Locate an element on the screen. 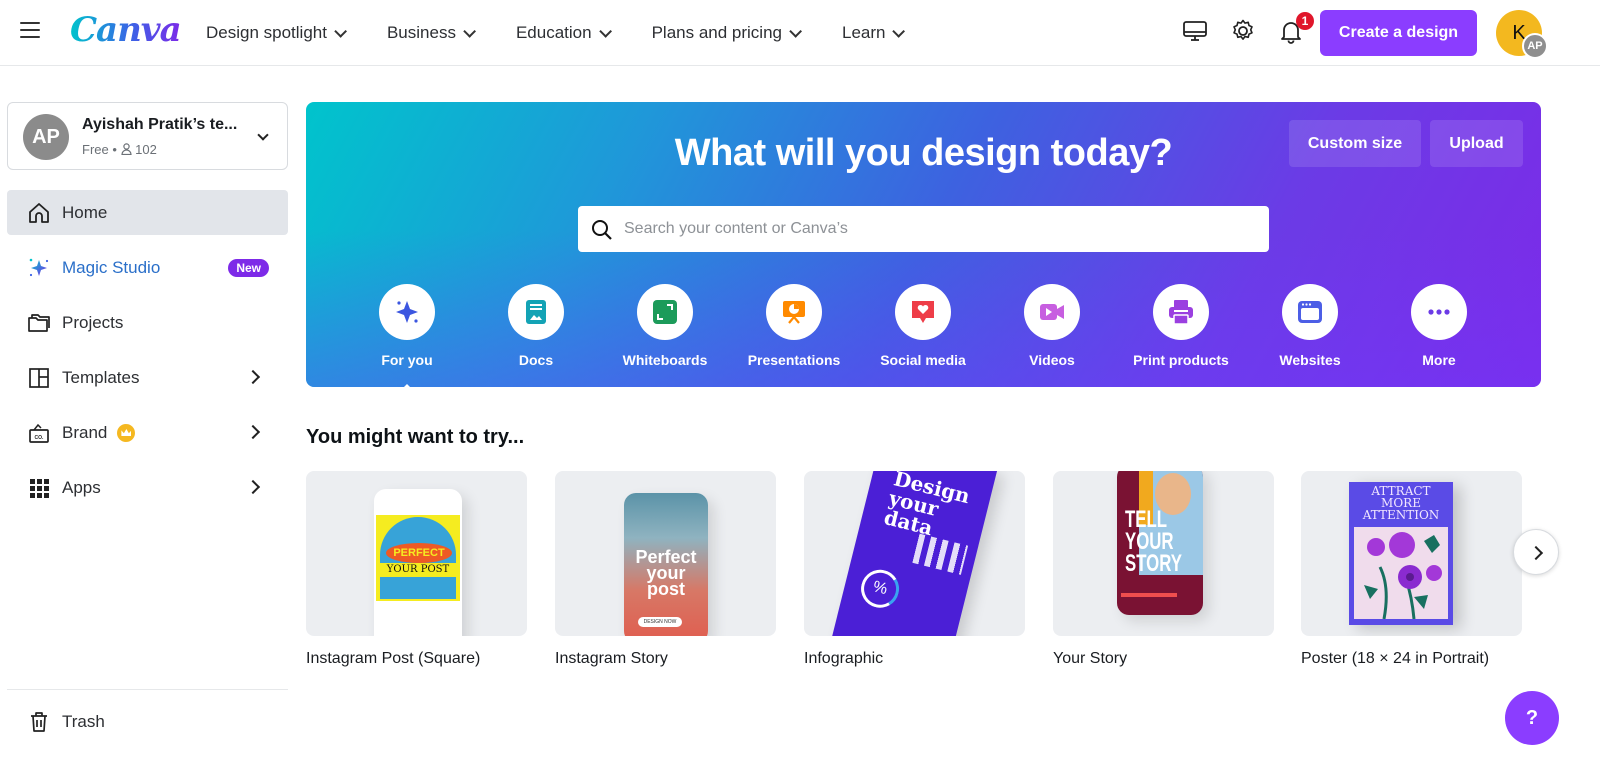  notifications-bell-icon: 1 is located at coordinates (1296, 28).